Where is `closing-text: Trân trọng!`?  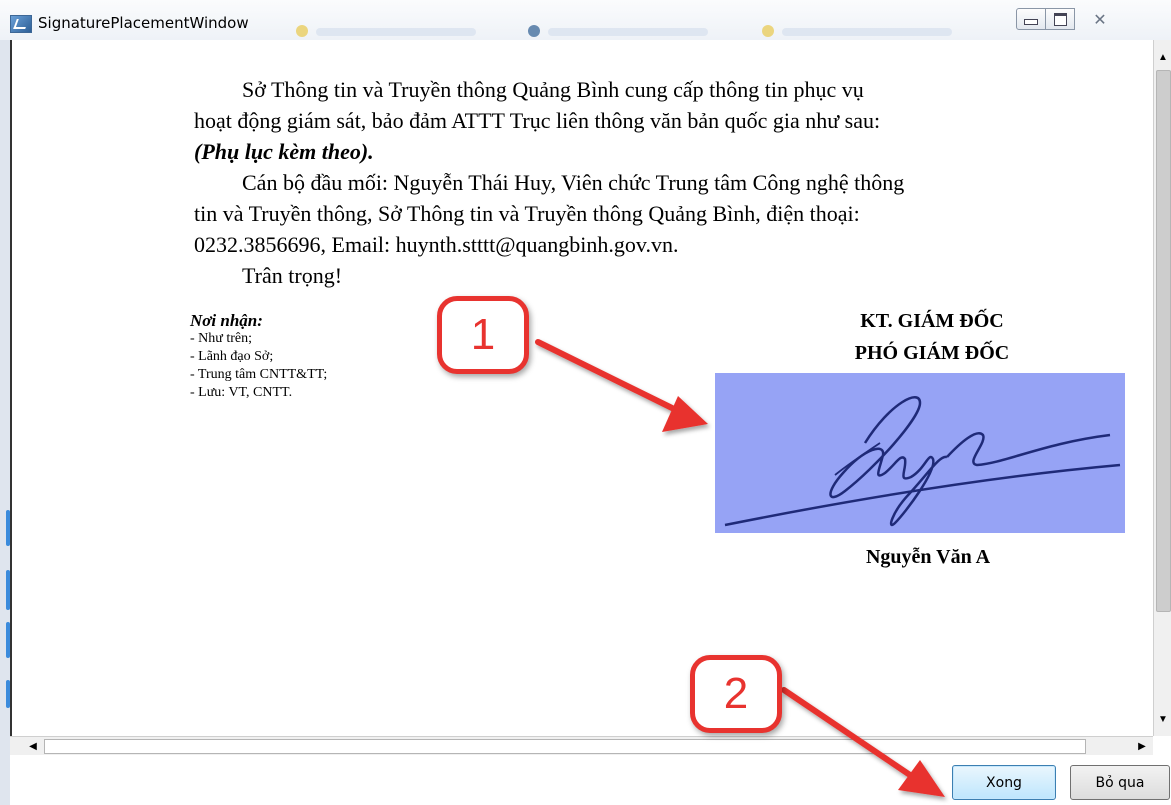
closing-text: Trân trọng! is located at coordinates (292, 275).